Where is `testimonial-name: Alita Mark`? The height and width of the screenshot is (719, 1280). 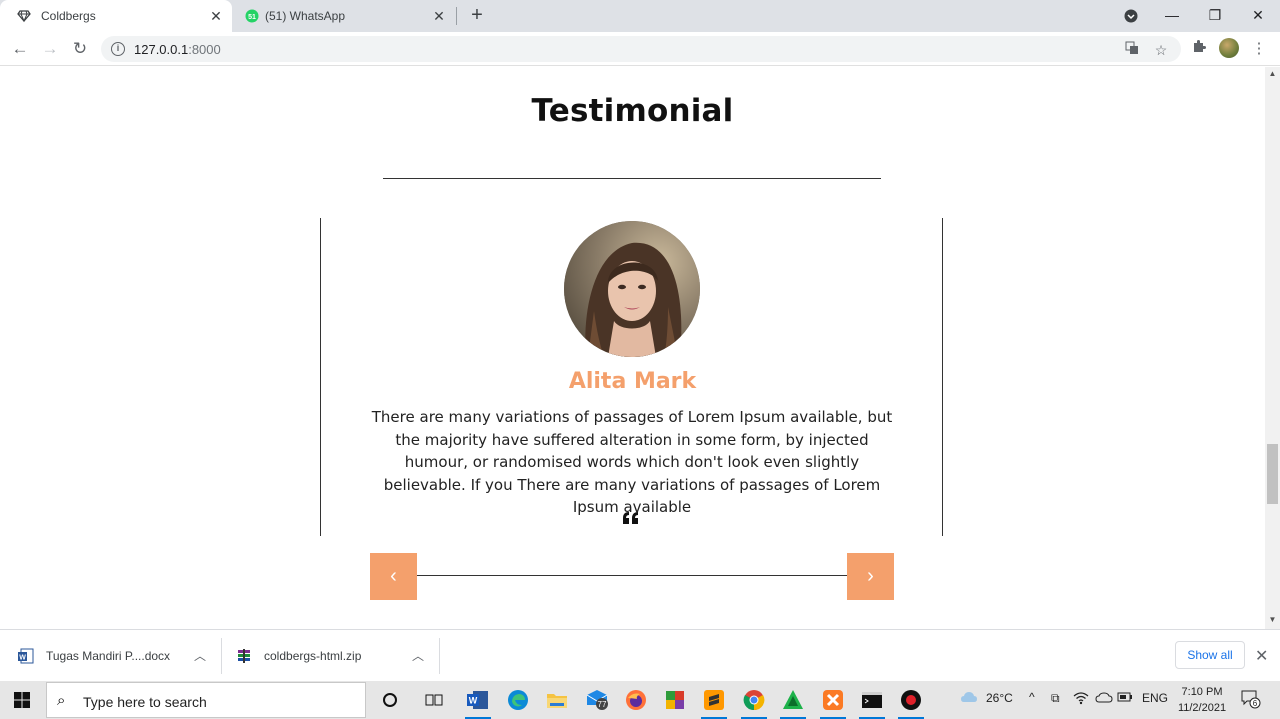 testimonial-name: Alita Mark is located at coordinates (632, 381).